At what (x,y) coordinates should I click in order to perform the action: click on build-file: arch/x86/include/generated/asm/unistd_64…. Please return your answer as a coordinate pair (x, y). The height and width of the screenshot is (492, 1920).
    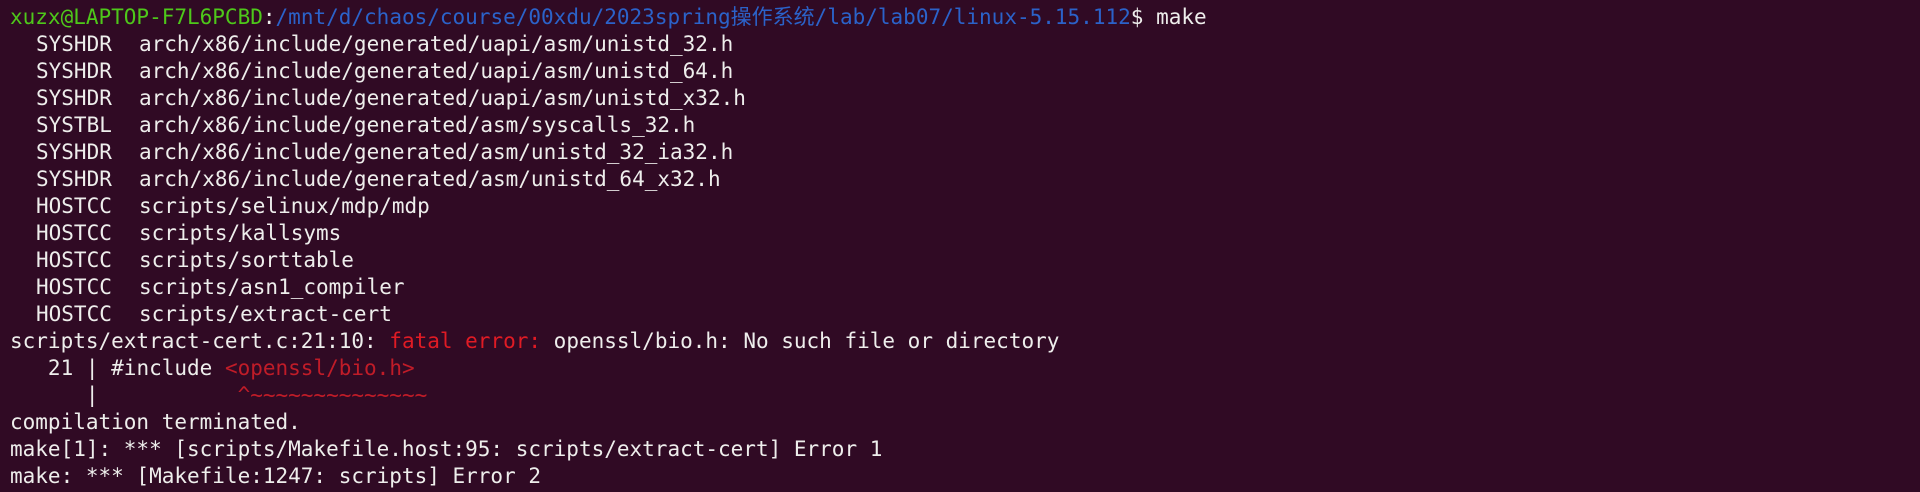
    Looking at the image, I should click on (430, 179).